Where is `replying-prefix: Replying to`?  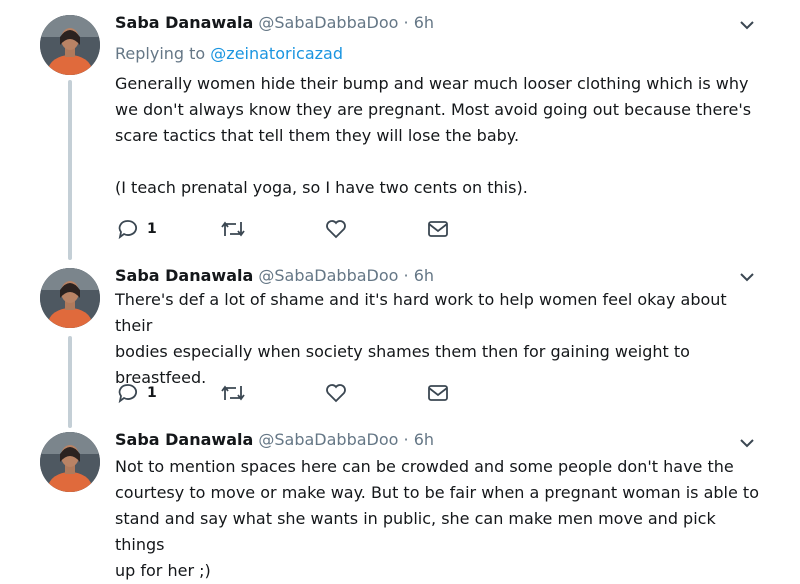
replying-prefix: Replying to is located at coordinates (160, 53).